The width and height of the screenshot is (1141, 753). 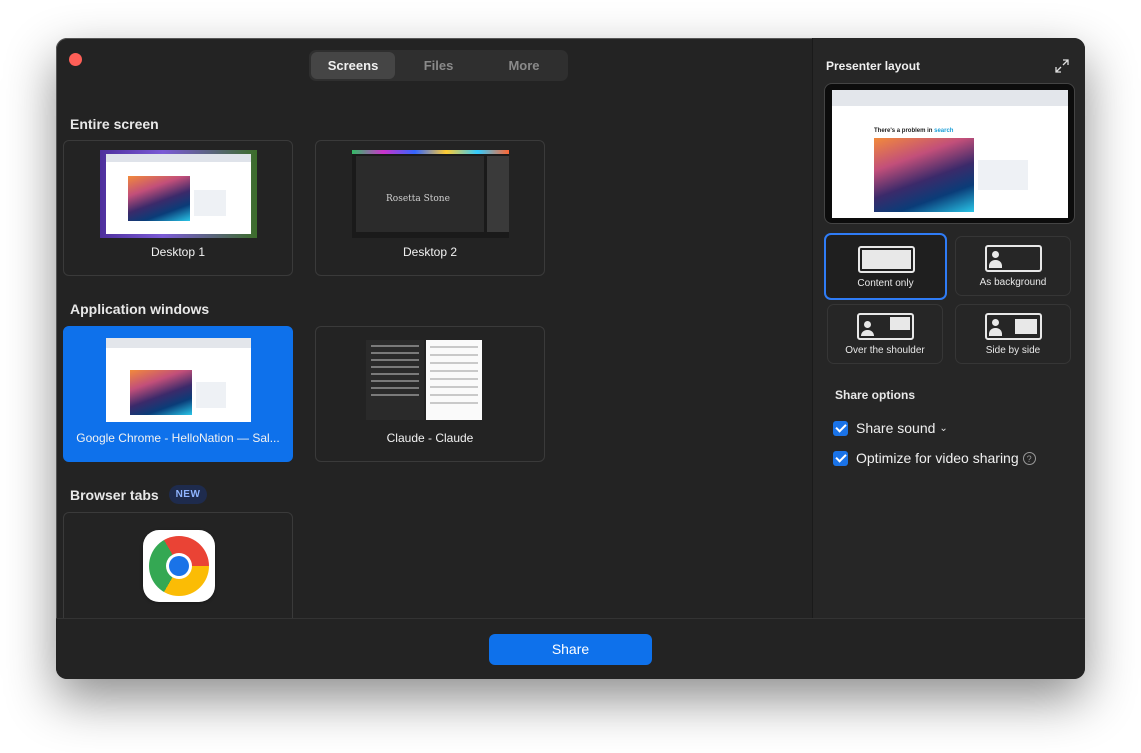 What do you see at coordinates (875, 395) in the screenshot?
I see `share-options-title: Share options` at bounding box center [875, 395].